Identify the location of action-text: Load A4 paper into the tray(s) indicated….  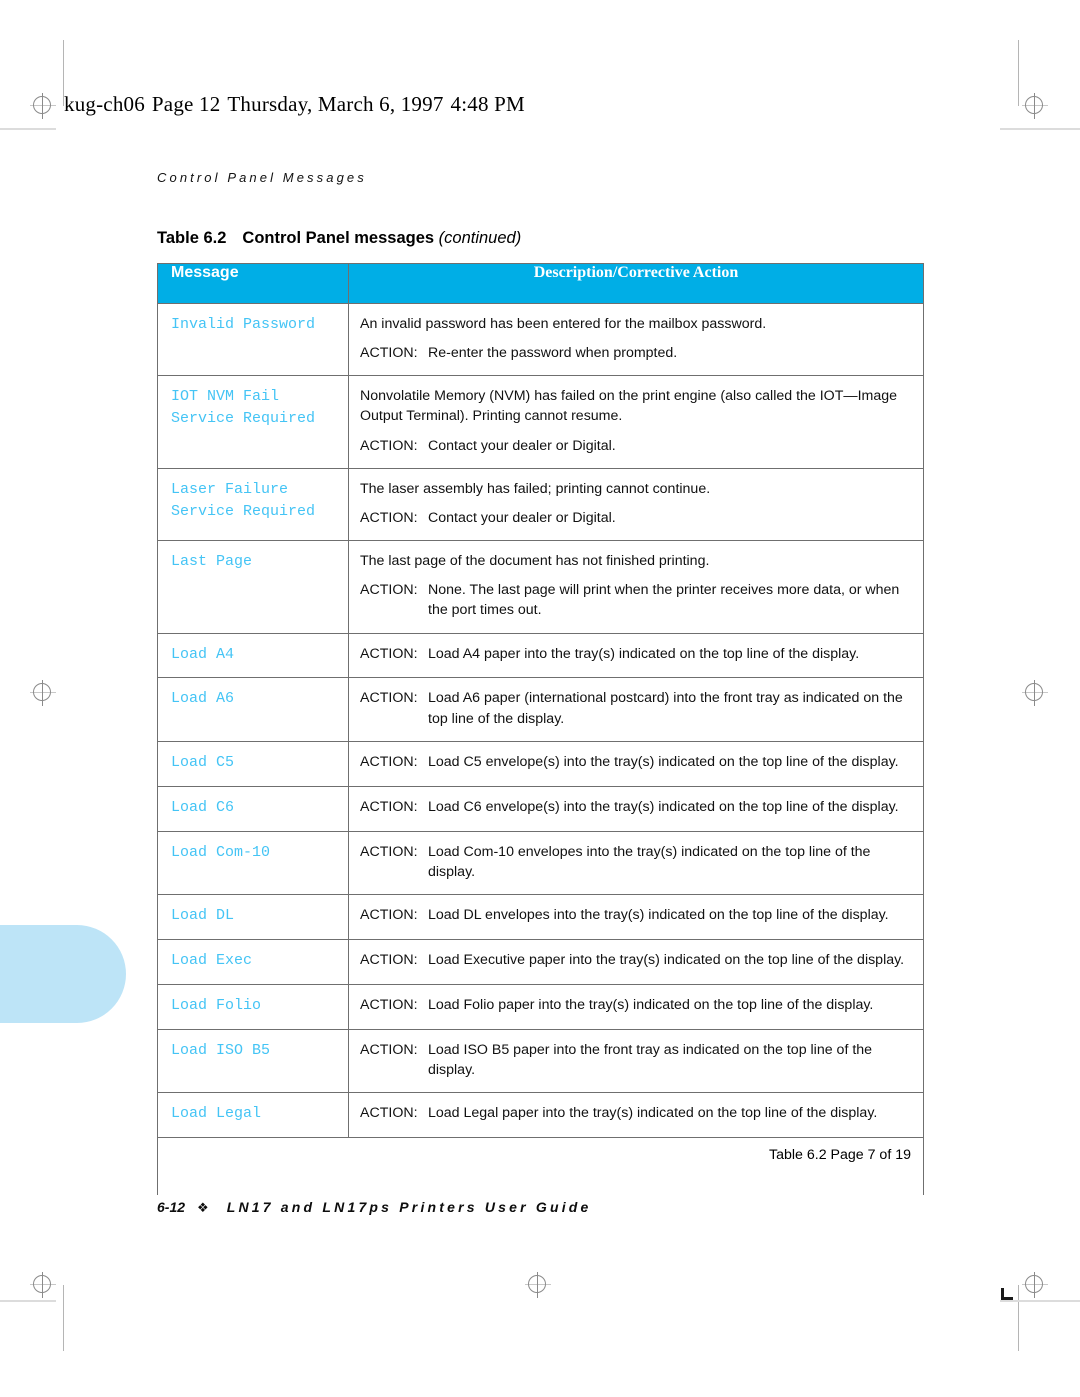
(644, 653).